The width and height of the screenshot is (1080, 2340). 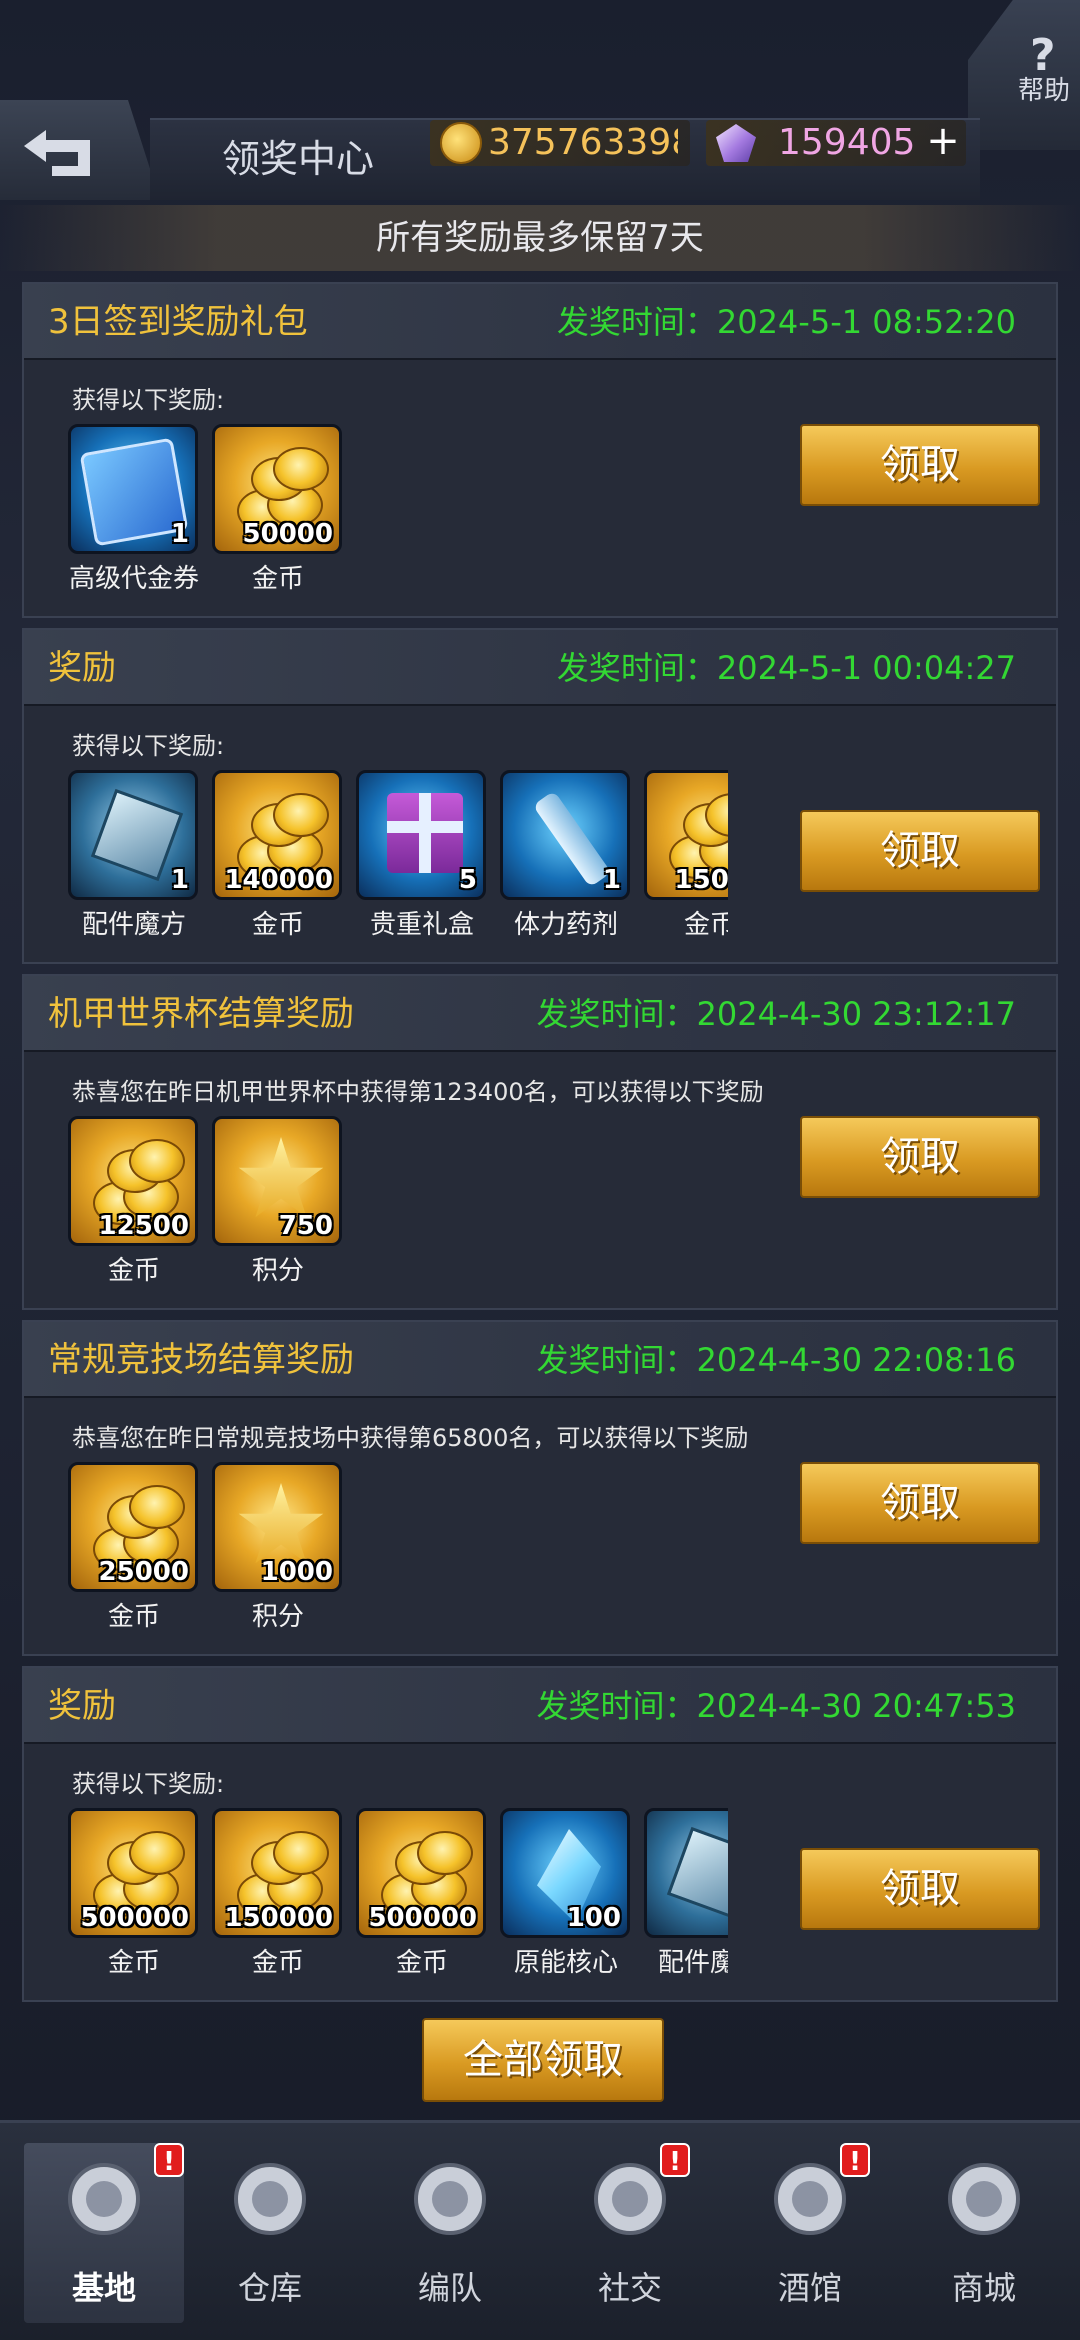 What do you see at coordinates (425, 833) in the screenshot?
I see `gift-box-icon` at bounding box center [425, 833].